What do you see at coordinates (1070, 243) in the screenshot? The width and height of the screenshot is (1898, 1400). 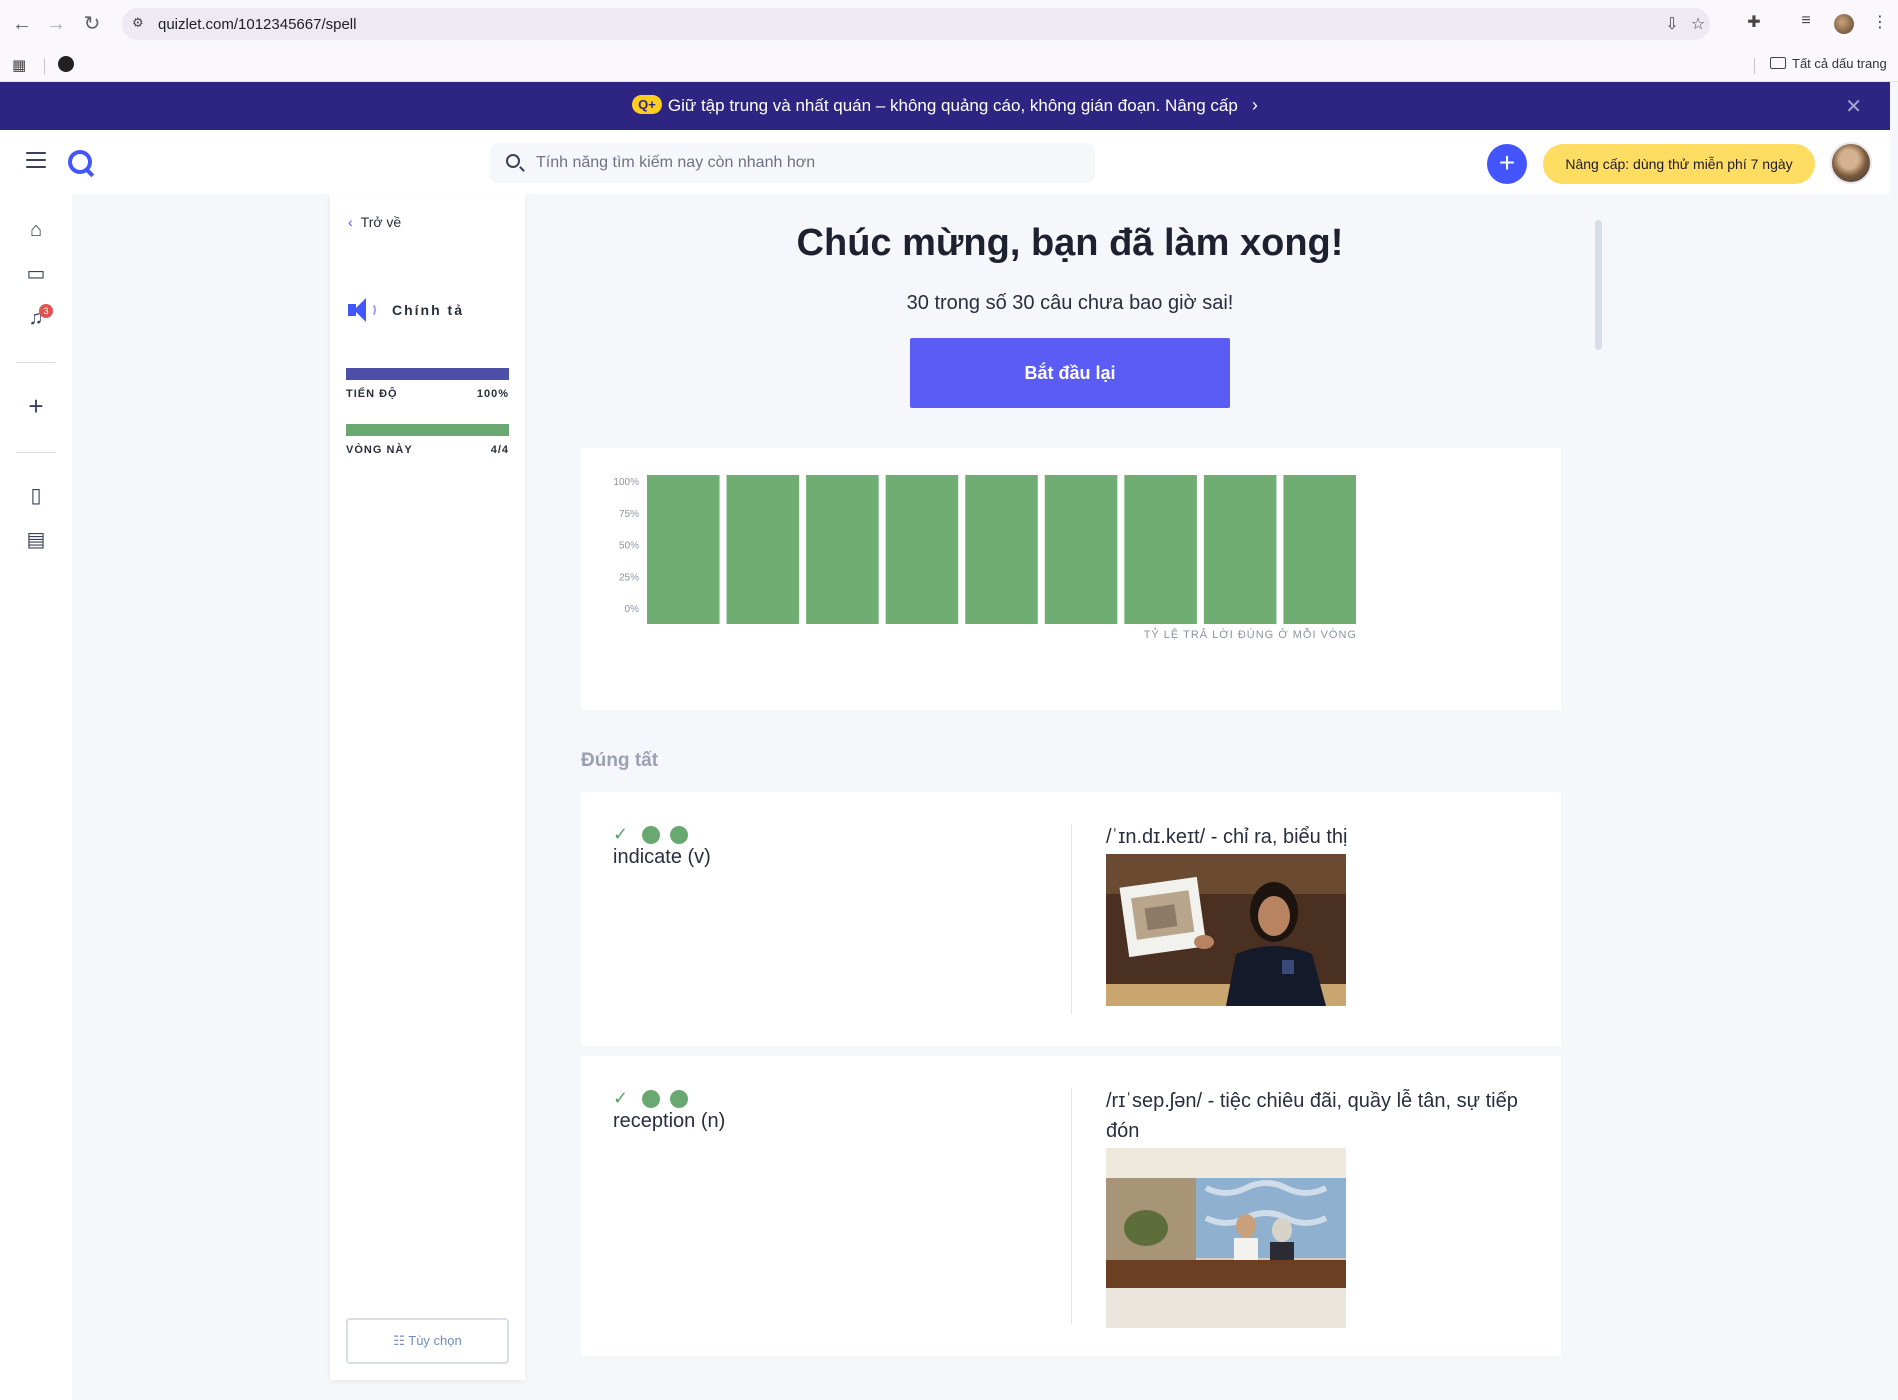 I see `page-title: Chúc mừng, bạn đã làm xong!` at bounding box center [1070, 243].